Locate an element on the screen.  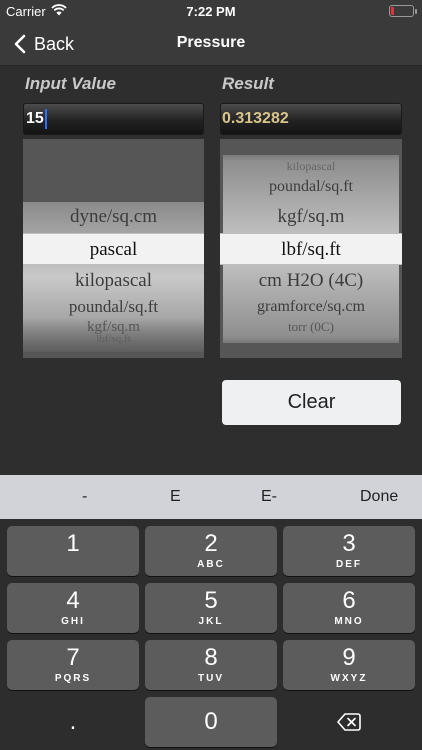
key-8: 8 TUV is located at coordinates (211, 665).